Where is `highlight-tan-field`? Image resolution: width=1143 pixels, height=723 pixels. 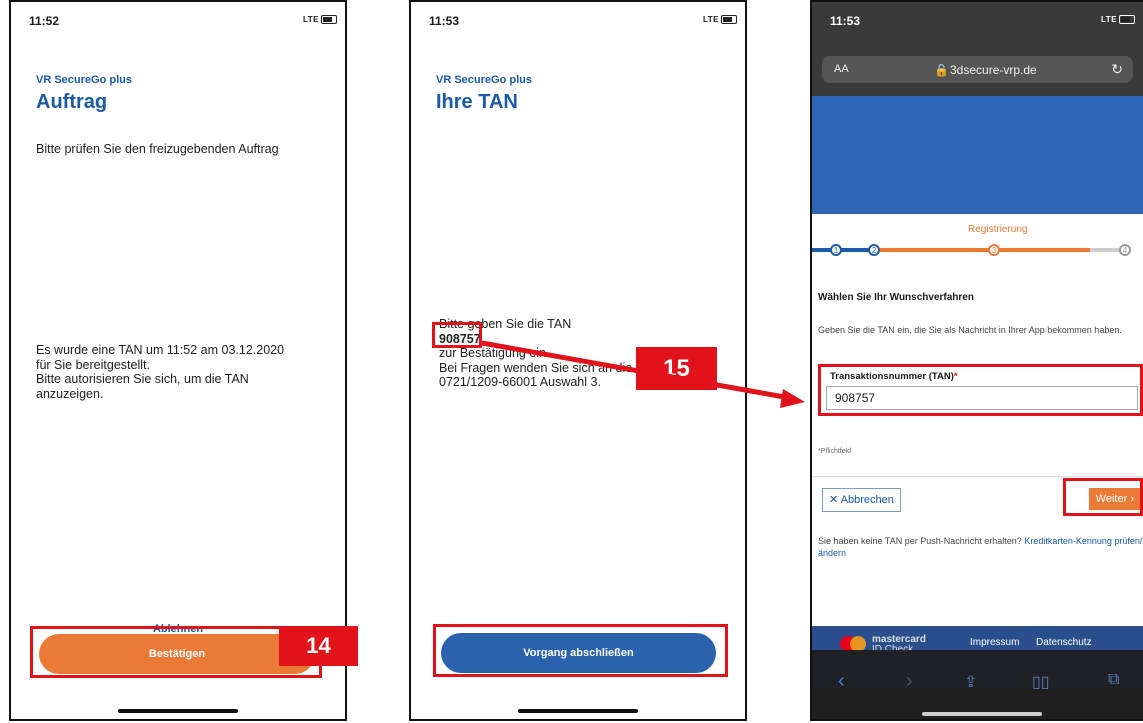 highlight-tan-field is located at coordinates (980, 390).